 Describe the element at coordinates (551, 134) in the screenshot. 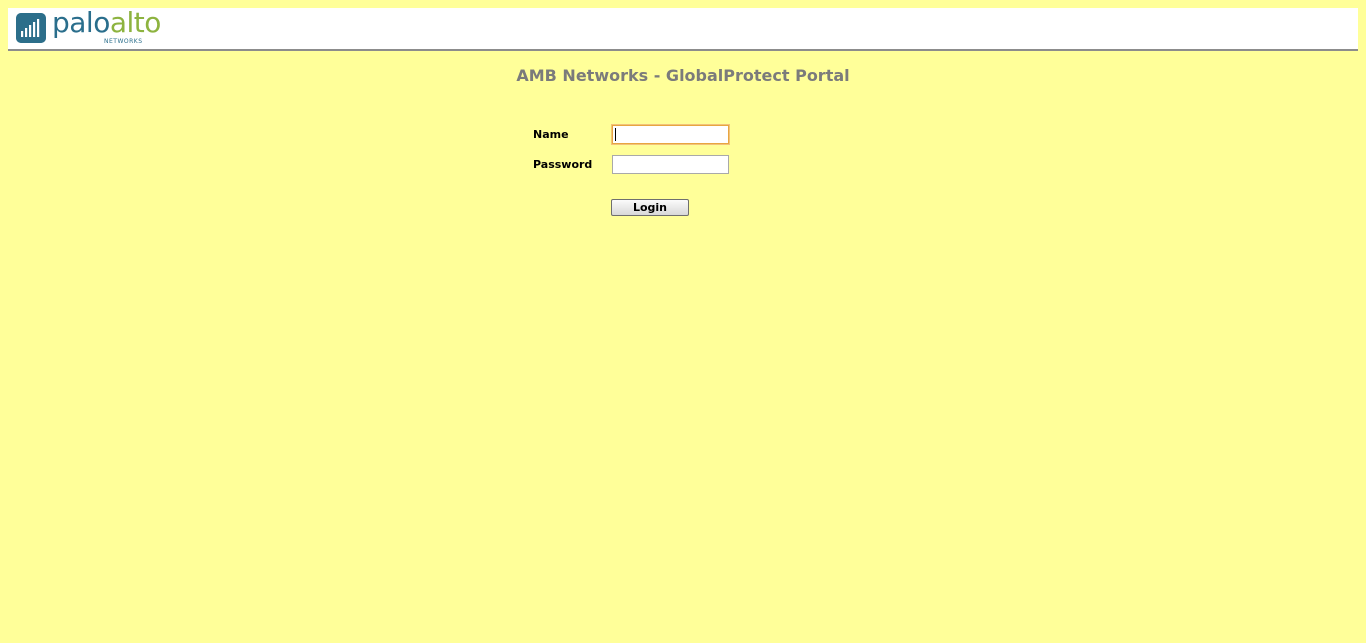

I see `name-label: Name` at that location.